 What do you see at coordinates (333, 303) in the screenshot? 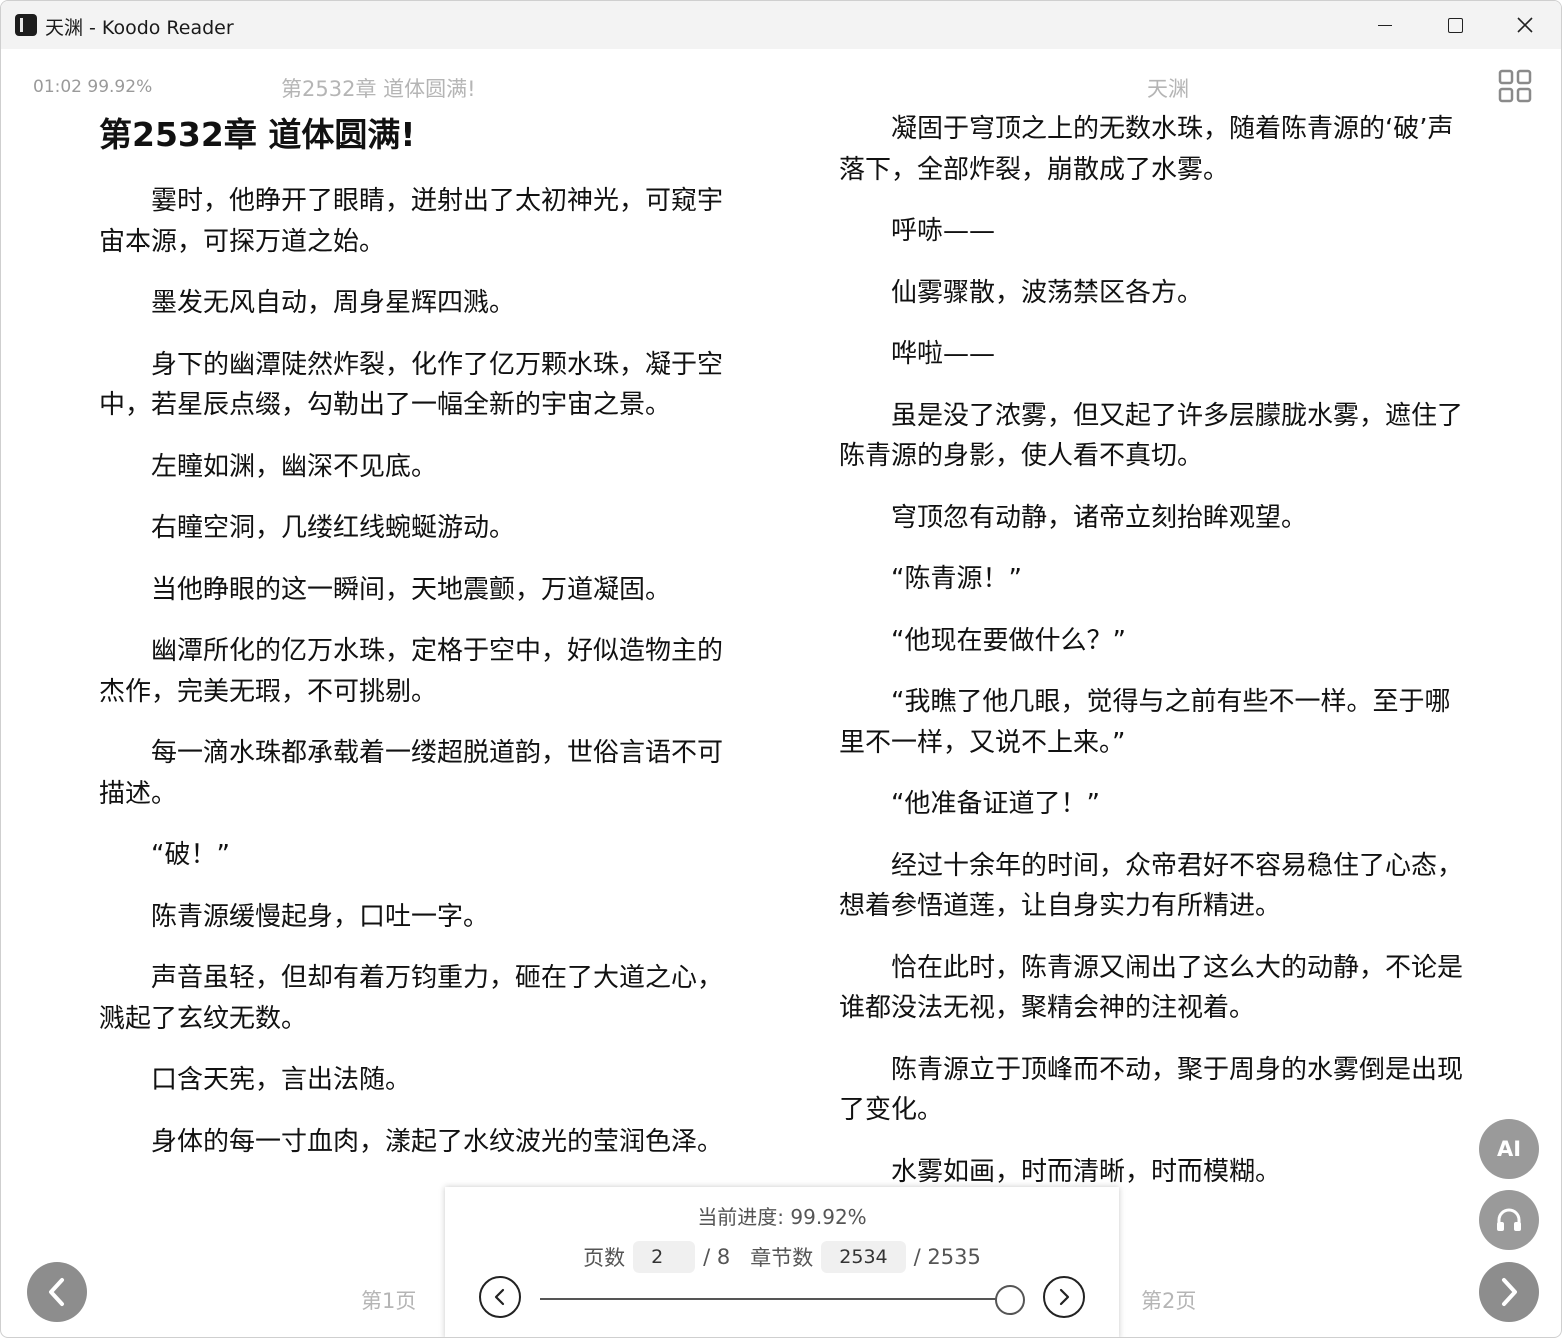
I see `paragraph: 墨发无风自动，周身星辉四溅。` at bounding box center [333, 303].